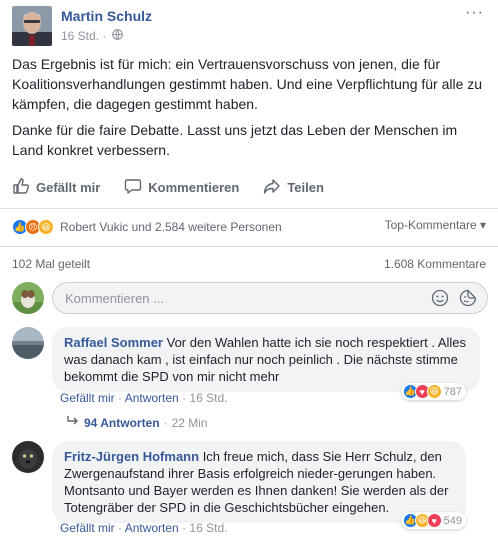 The width and height of the screenshot is (498, 537). Describe the element at coordinates (305, 187) in the screenshot. I see `share-label: Teilen` at that location.